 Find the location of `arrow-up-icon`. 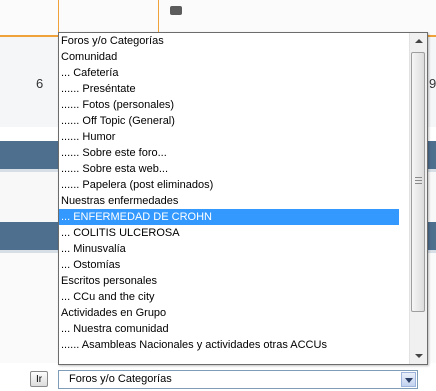

arrow-up-icon is located at coordinates (419, 41).